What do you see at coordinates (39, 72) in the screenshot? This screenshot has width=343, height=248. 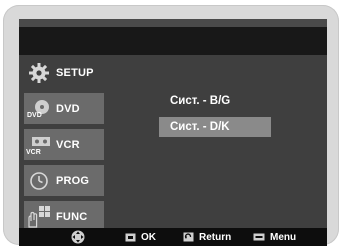 I see `gear-icon` at bounding box center [39, 72].